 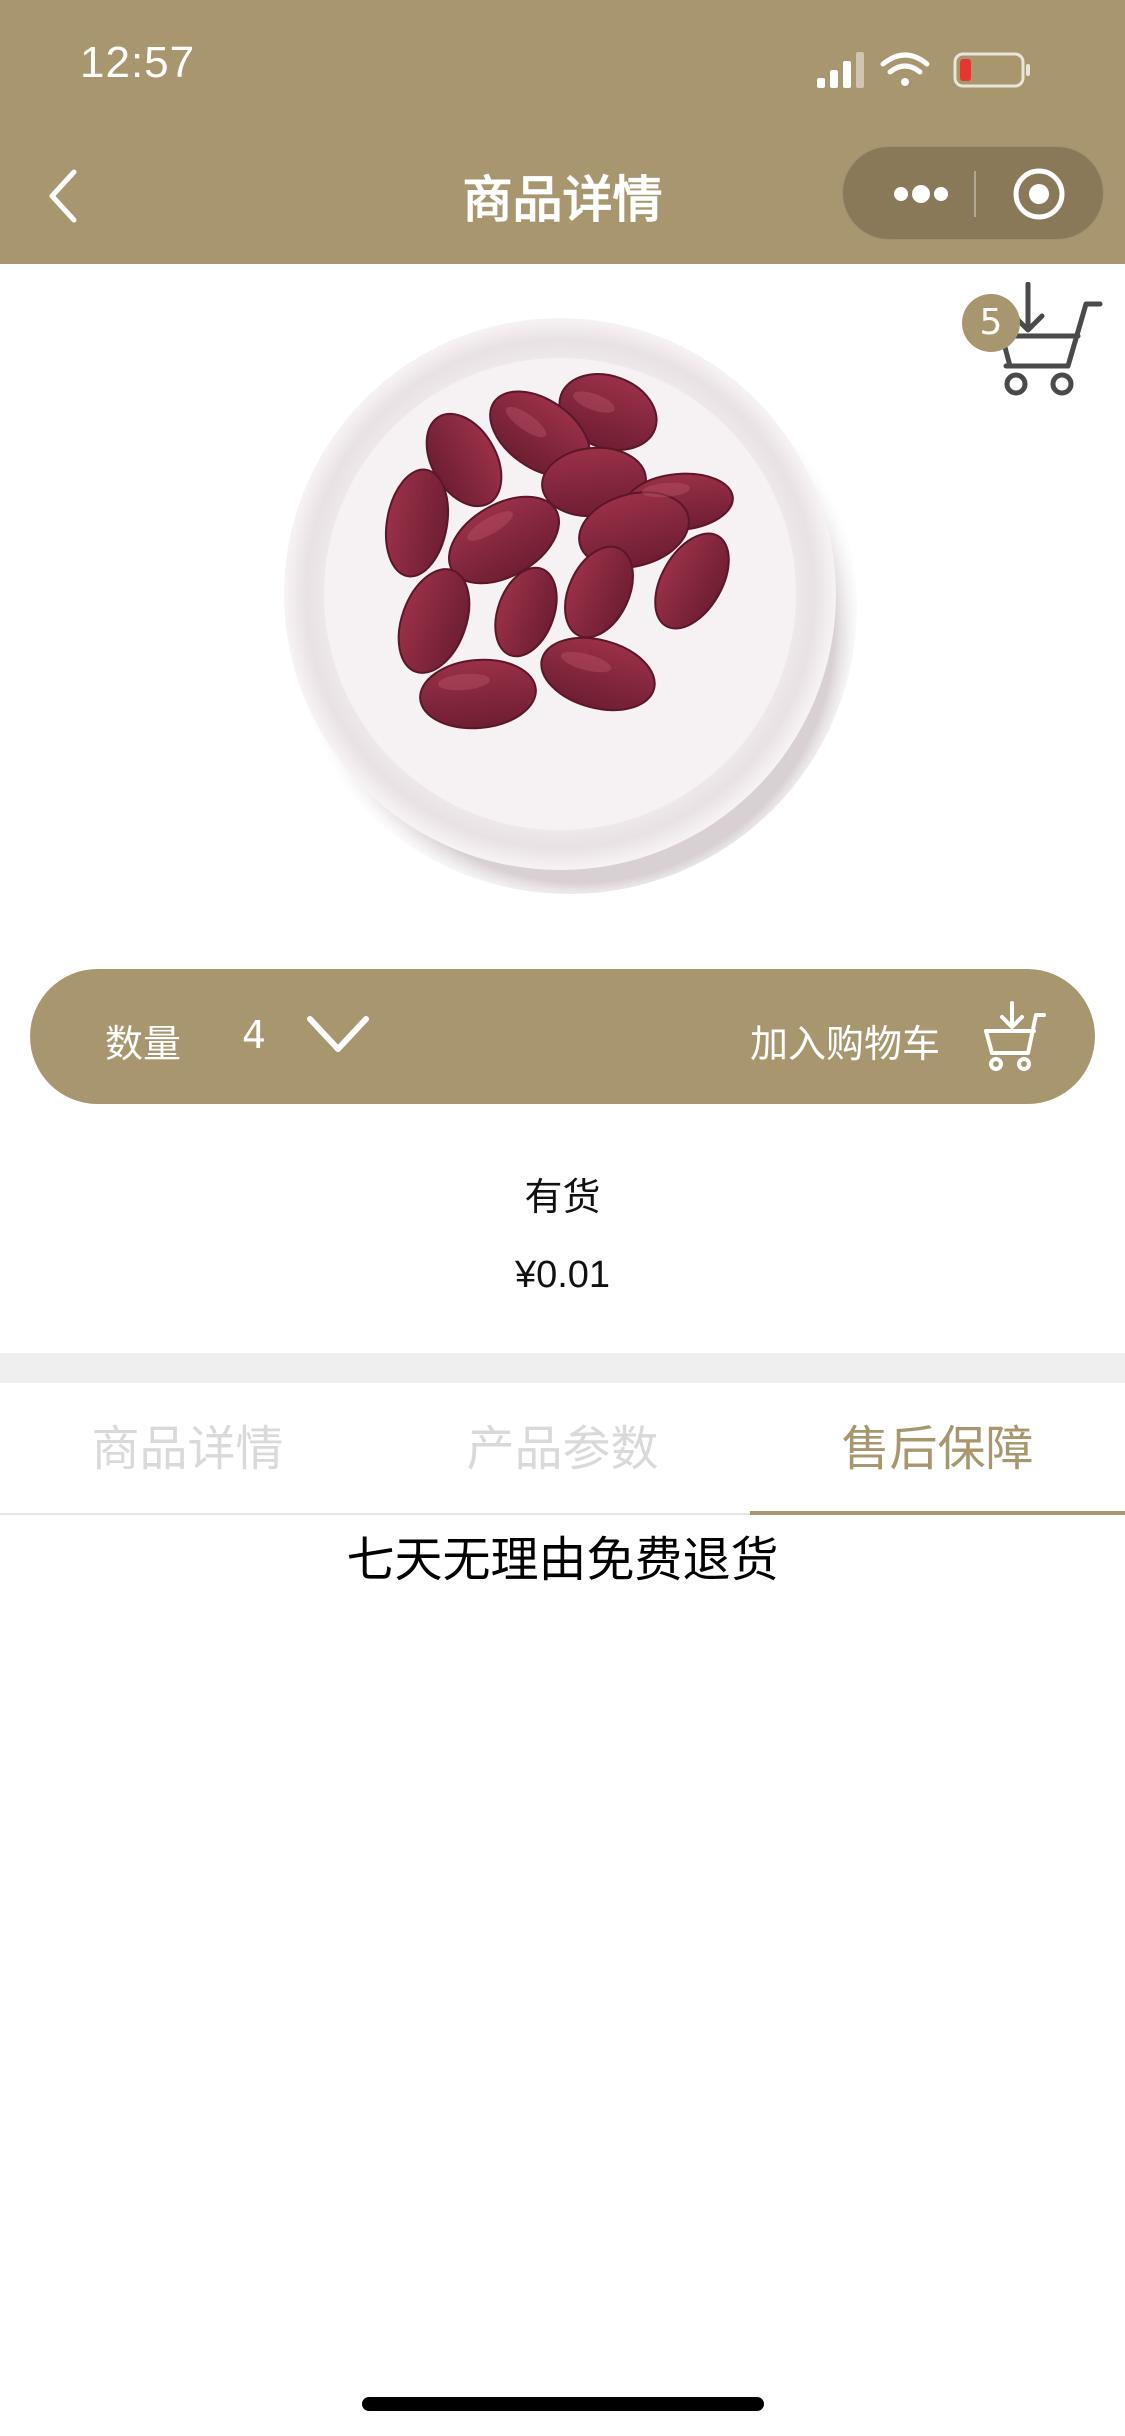 I want to click on product-image, so click(x=569, y=606).